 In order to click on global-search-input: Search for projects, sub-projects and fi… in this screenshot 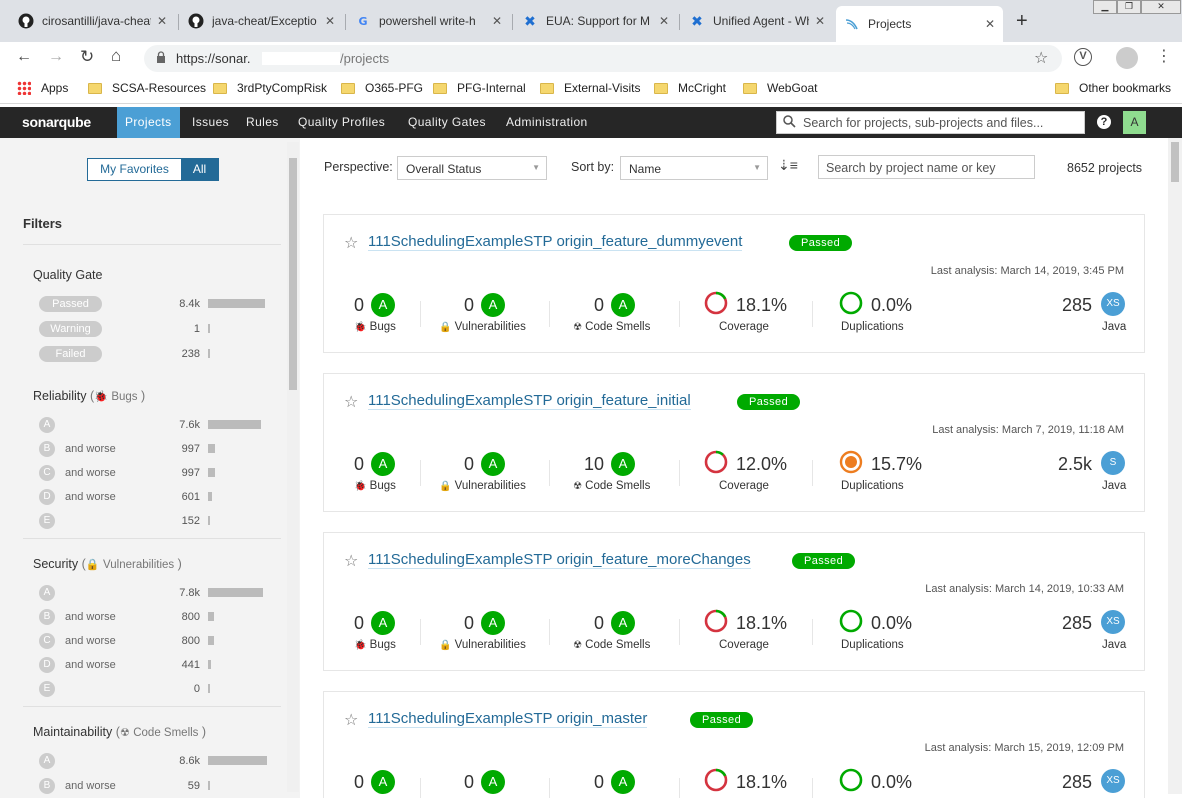, I will do `click(930, 122)`.